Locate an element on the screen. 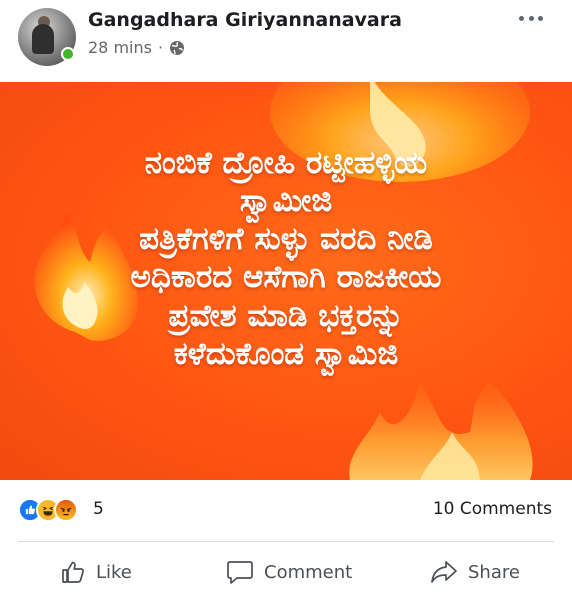 Image resolution: width=572 pixels, height=600 pixels. fire-icon-bottom is located at coordinates (441, 431).